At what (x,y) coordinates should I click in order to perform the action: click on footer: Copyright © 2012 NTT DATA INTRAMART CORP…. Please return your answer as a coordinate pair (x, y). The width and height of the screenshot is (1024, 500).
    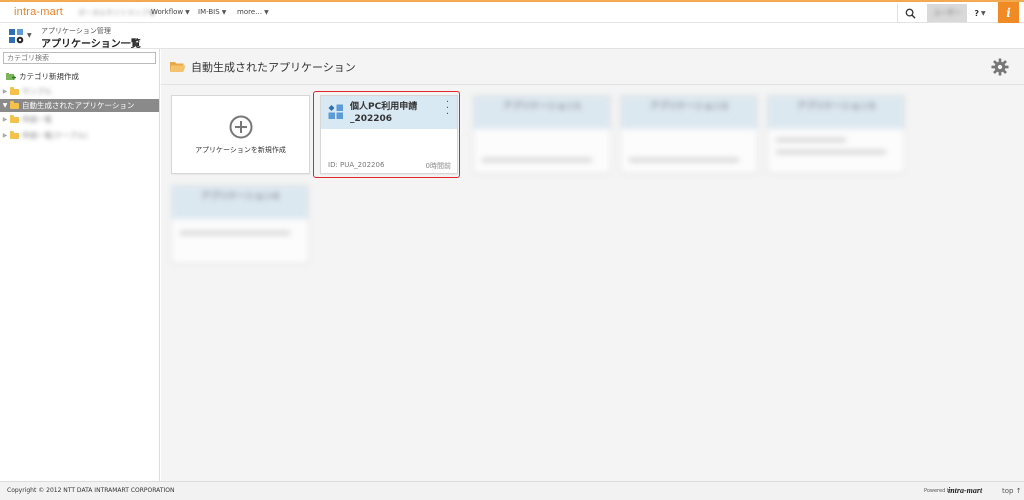
    Looking at the image, I should click on (512, 490).